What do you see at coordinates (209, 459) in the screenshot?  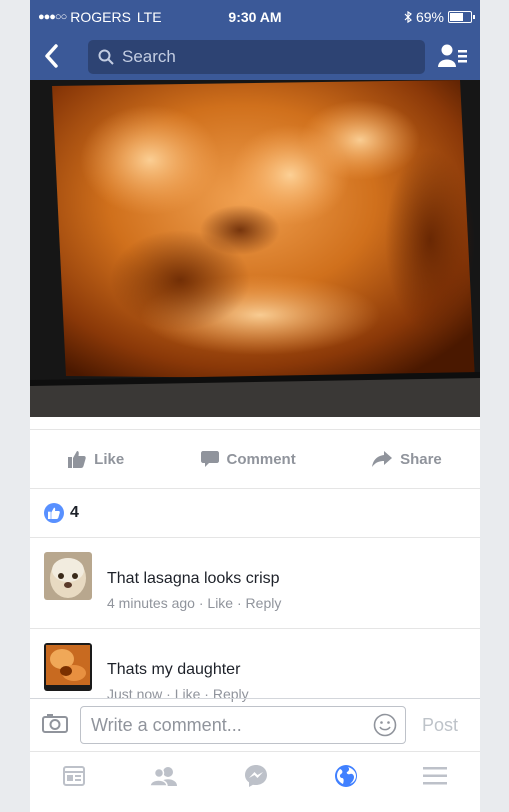 I see `comment-icon` at bounding box center [209, 459].